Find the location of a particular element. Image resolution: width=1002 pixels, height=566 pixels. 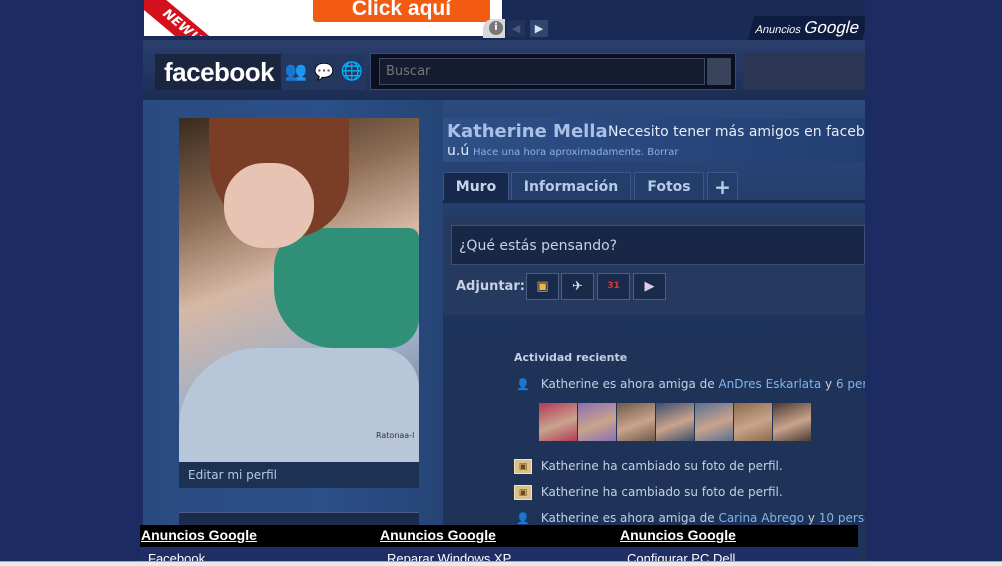

ads-by-google-label: Anuncios Google is located at coordinates (806, 28).